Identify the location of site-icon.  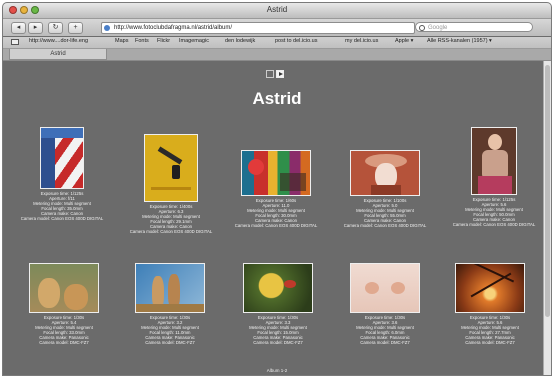
(107, 28).